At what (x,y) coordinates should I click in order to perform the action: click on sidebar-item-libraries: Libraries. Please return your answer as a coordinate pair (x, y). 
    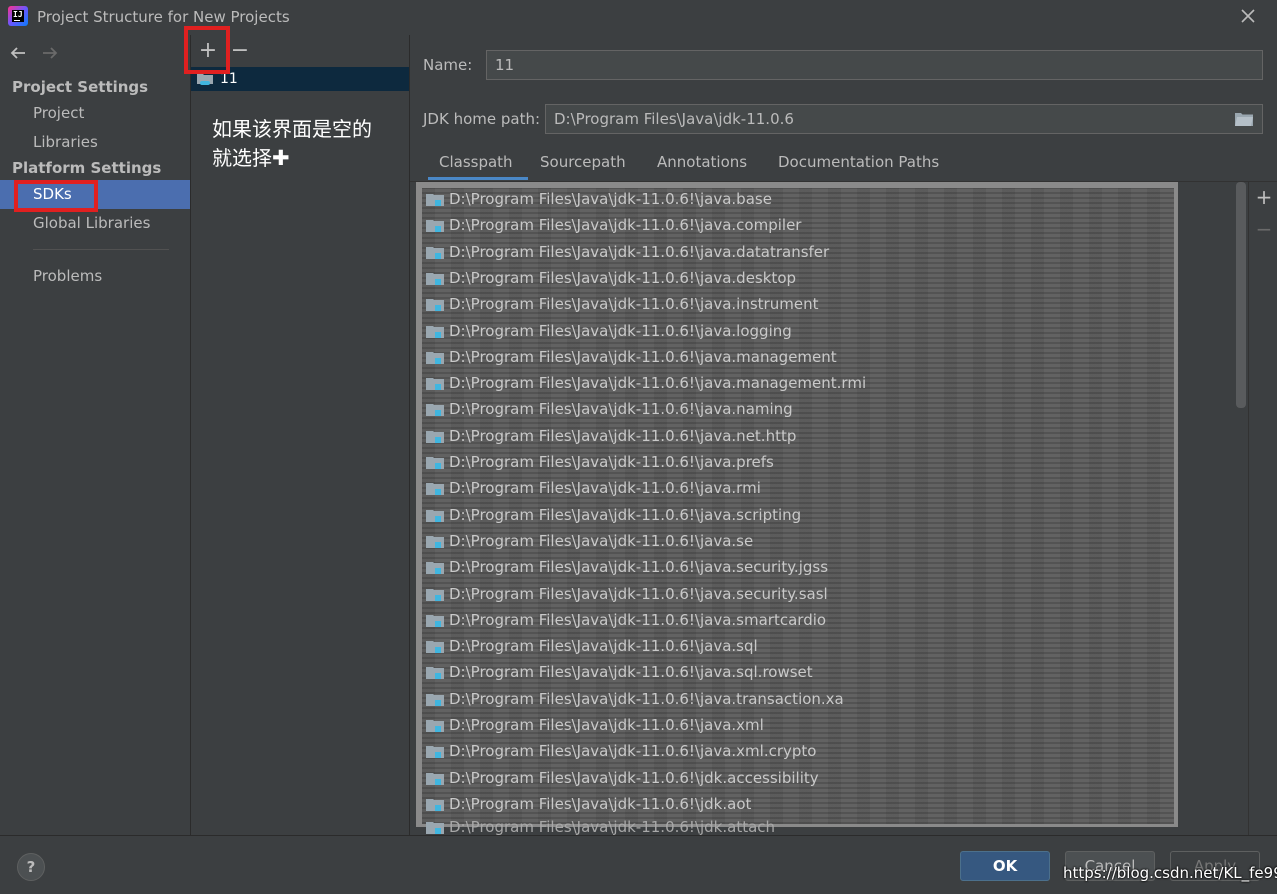
    Looking at the image, I should click on (95, 142).